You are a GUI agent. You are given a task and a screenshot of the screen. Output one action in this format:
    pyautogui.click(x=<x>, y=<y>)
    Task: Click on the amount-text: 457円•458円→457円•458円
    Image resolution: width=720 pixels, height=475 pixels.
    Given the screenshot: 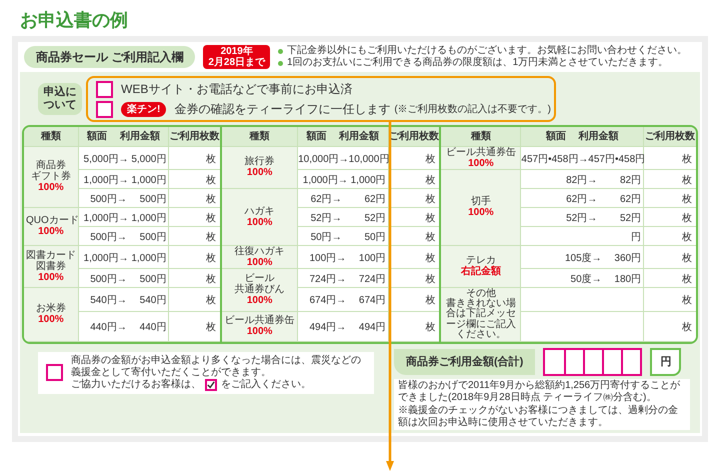 What is the action you would take?
    pyautogui.click(x=583, y=159)
    